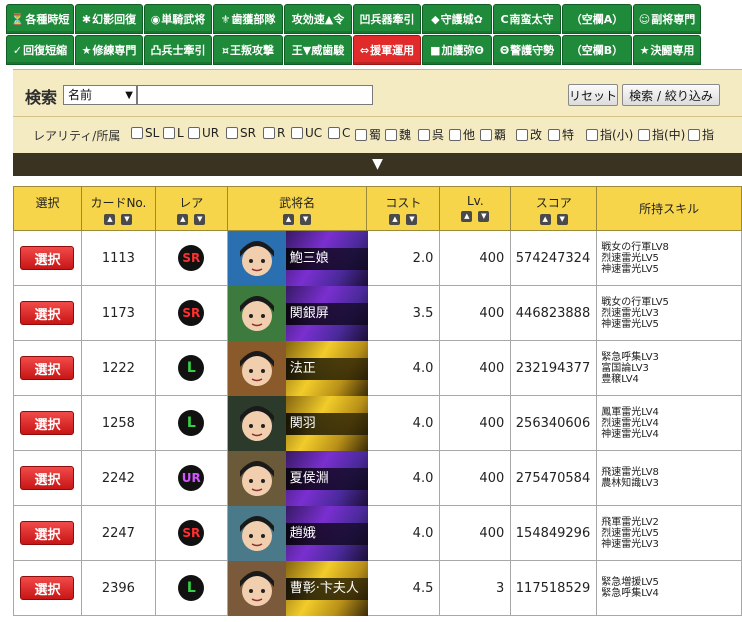 The height and width of the screenshot is (622, 742). I want to click on filter-checkbox-4: R, so click(274, 133).